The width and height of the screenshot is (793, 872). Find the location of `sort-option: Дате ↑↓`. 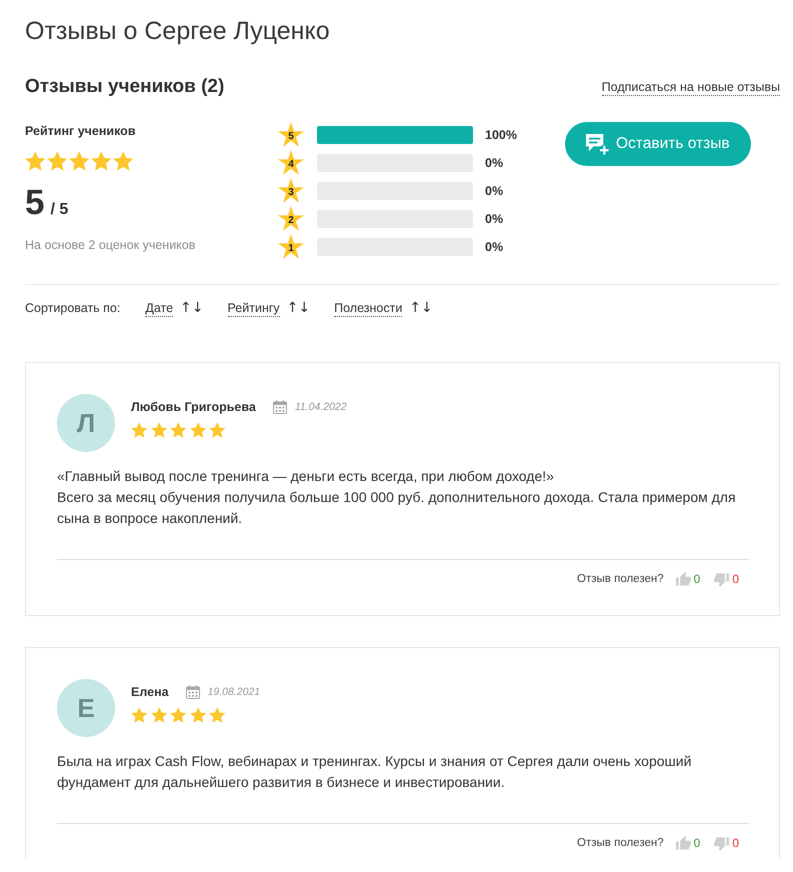

sort-option: Дате ↑↓ is located at coordinates (174, 308).